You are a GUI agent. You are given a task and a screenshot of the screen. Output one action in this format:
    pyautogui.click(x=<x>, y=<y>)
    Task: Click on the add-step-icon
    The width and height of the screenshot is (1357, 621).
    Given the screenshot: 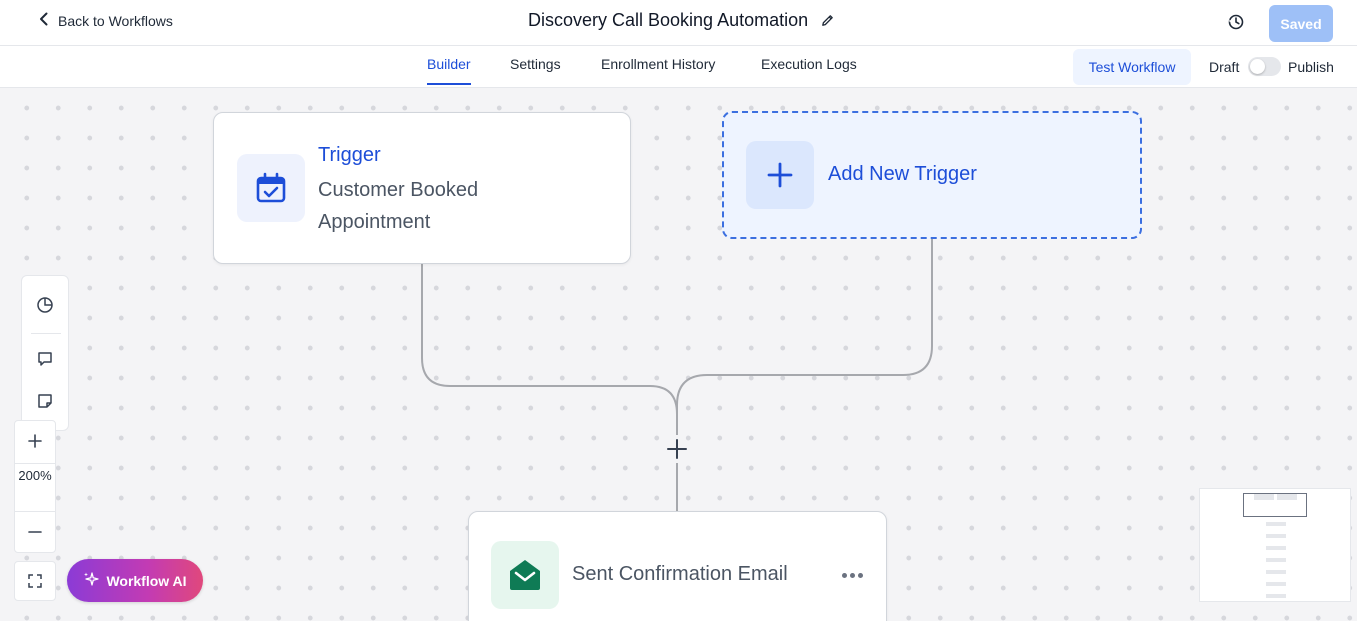 What is the action you would take?
    pyautogui.click(x=677, y=449)
    